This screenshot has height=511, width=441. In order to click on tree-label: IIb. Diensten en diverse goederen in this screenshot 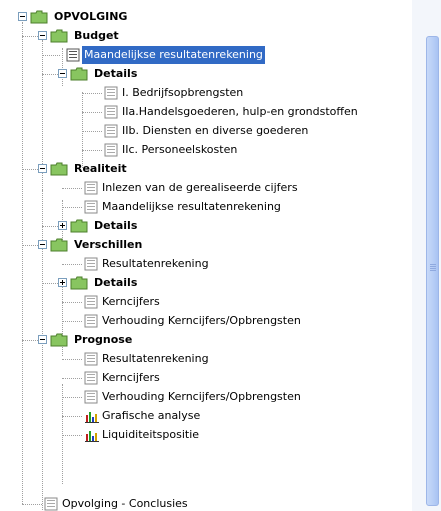, I will do `click(215, 130)`.